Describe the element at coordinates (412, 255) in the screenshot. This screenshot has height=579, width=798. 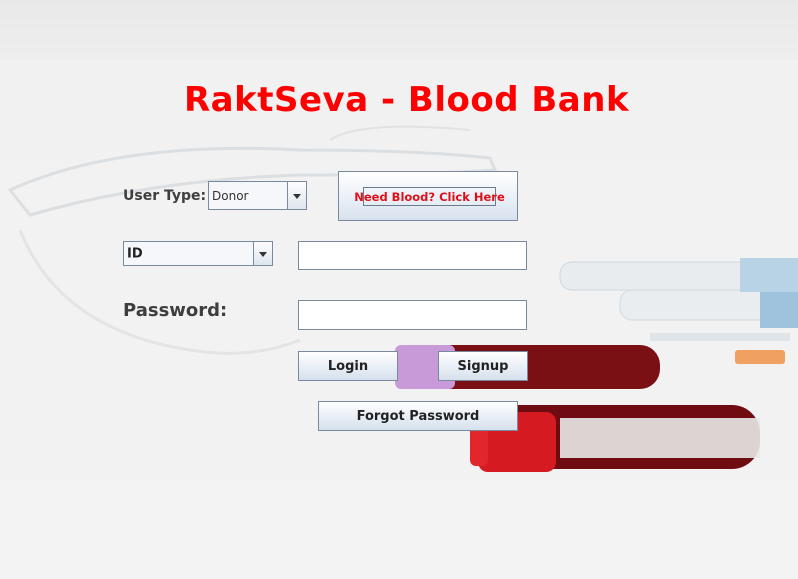
I see `id-input` at that location.